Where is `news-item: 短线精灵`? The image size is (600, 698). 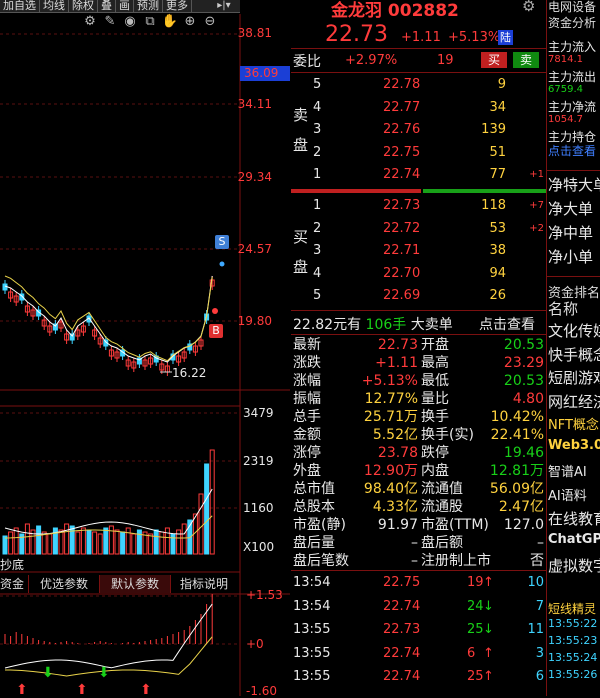 news-item: 短线精灵 is located at coordinates (572, 608).